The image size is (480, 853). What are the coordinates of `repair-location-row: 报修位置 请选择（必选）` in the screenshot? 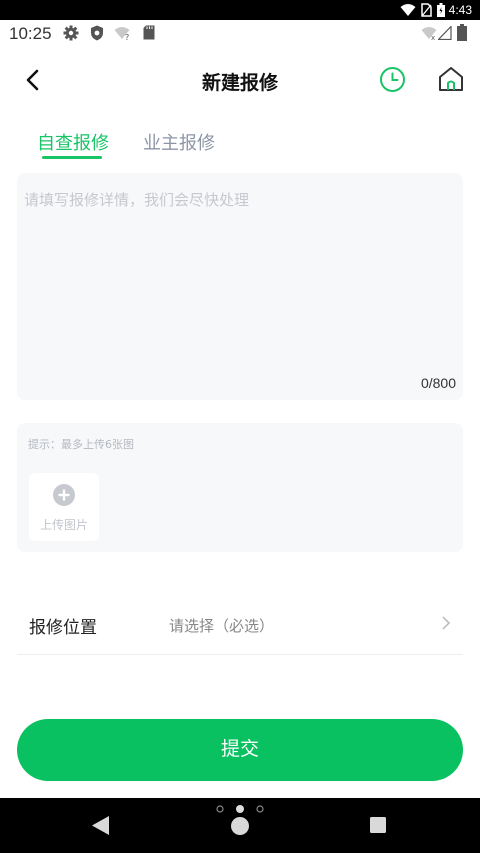 It's located at (240, 625).